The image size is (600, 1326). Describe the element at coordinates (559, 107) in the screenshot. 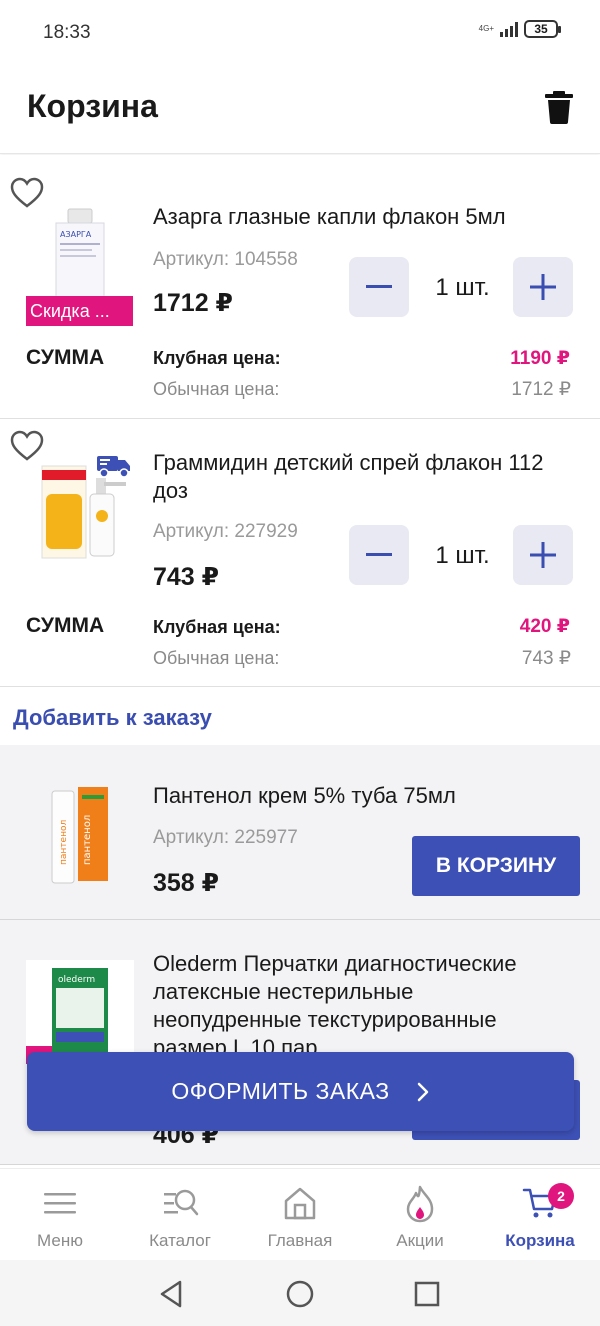

I see `trash-icon` at that location.